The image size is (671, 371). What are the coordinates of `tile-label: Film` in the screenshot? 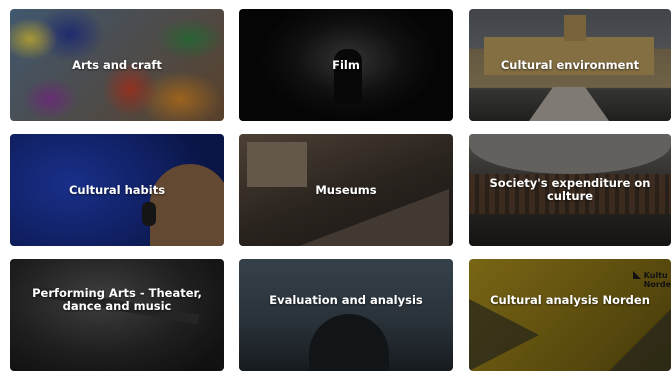 It's located at (346, 64).